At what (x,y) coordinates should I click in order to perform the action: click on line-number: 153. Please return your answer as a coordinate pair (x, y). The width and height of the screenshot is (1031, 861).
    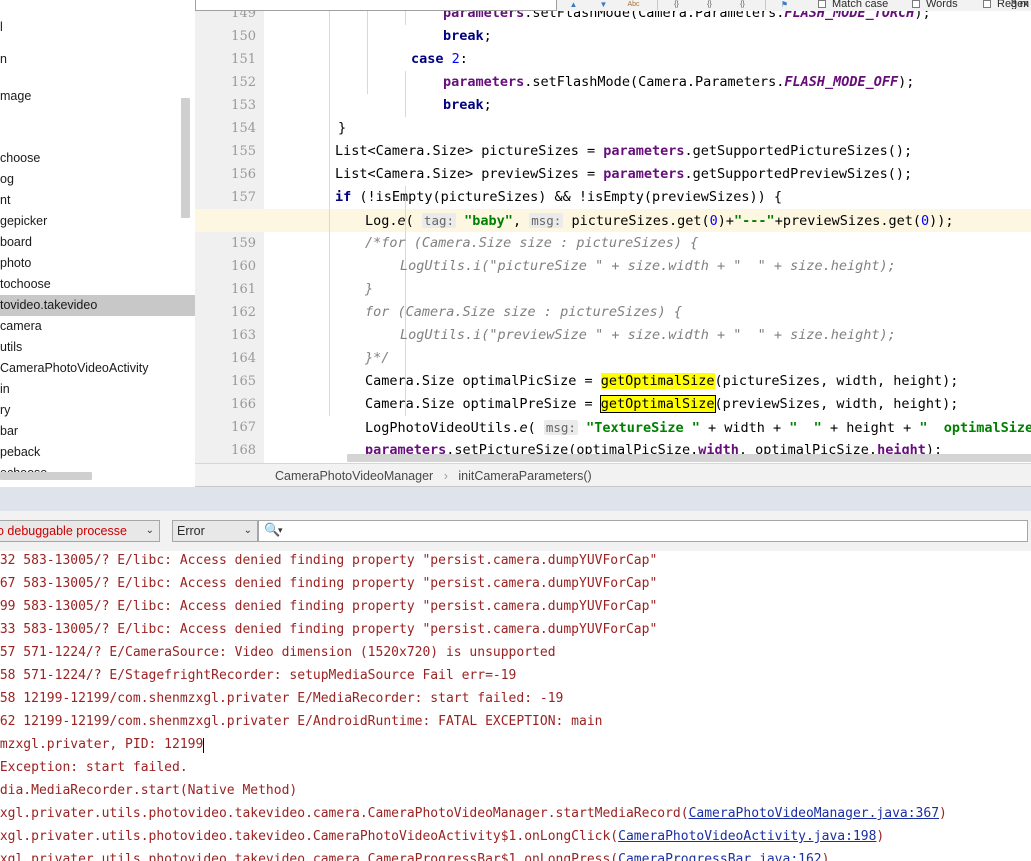
    Looking at the image, I should click on (243, 105).